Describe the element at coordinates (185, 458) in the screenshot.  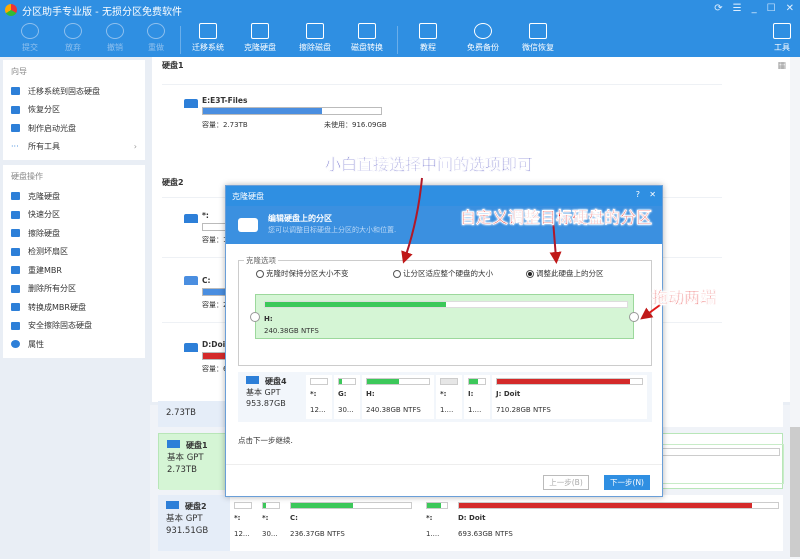
I see `disk-type: 基本 GPT` at that location.